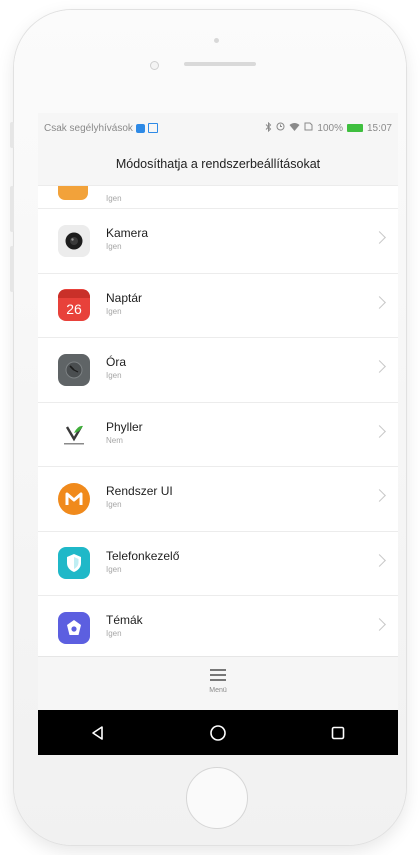 Image resolution: width=420 pixels, height=855 pixels. I want to click on app-name: Kamera, so click(127, 233).